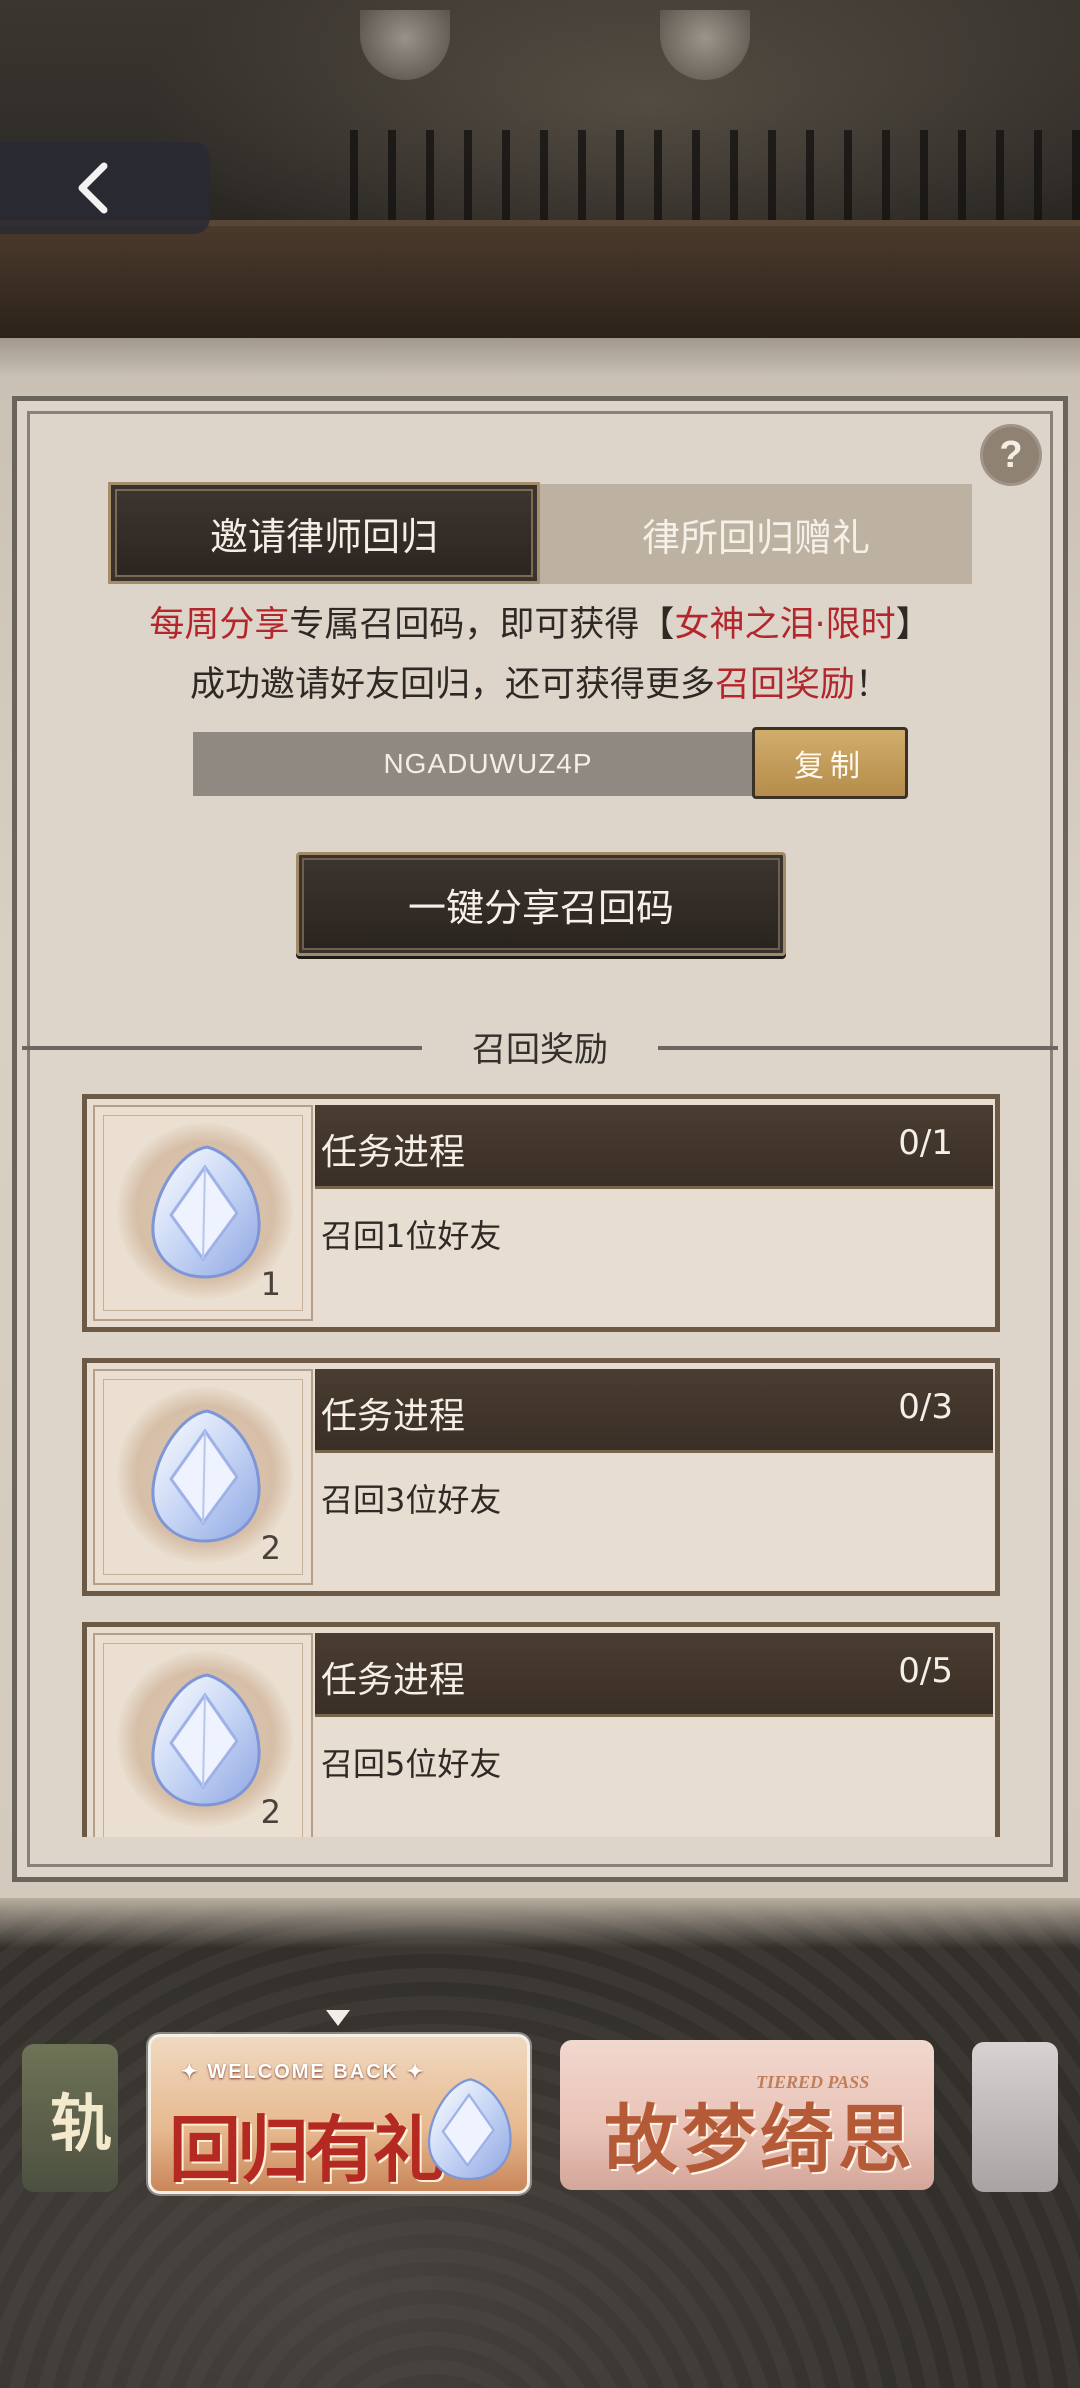 The height and width of the screenshot is (2388, 1080). I want to click on tab-firm-return-gift: 律所回归赠礼, so click(756, 534).